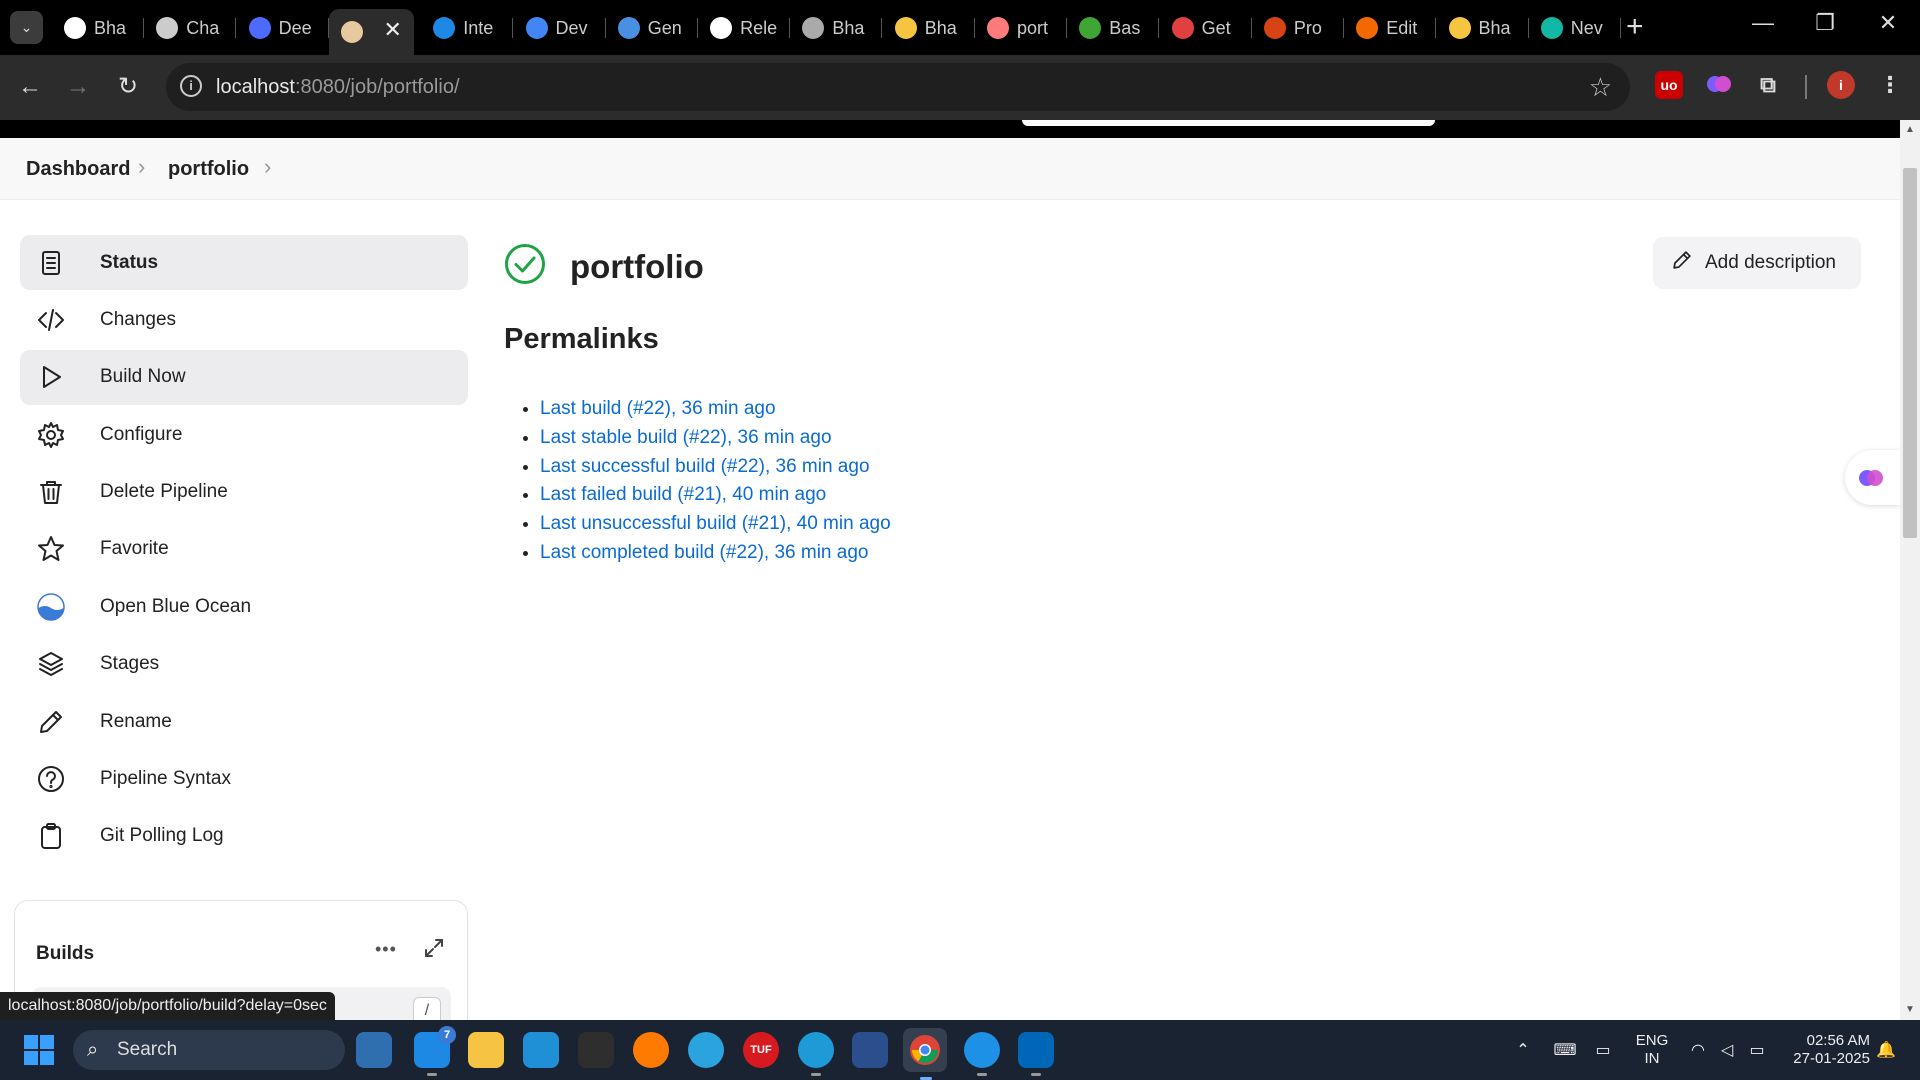 Image resolution: width=1920 pixels, height=1080 pixels. I want to click on battery-icon: ▭, so click(1757, 1050).